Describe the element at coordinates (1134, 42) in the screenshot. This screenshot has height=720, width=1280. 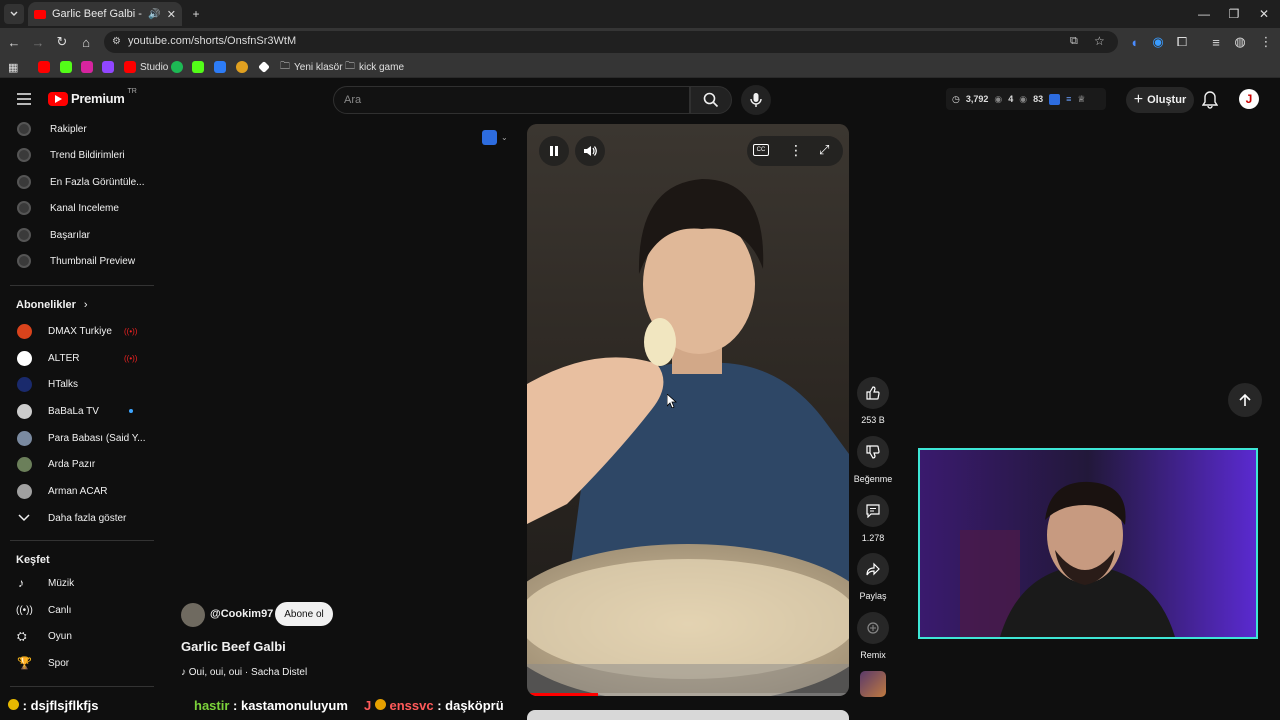
I see `extension-icon-1: ◖` at that location.